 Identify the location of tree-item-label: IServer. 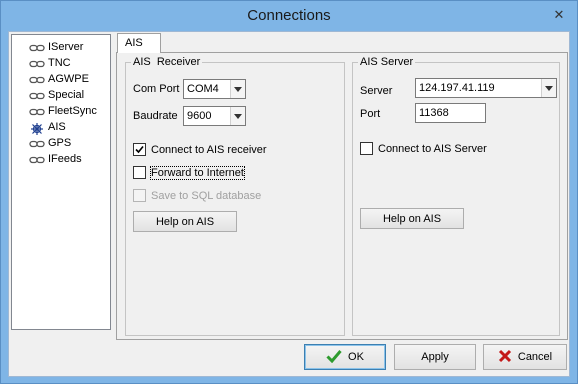
(66, 47).